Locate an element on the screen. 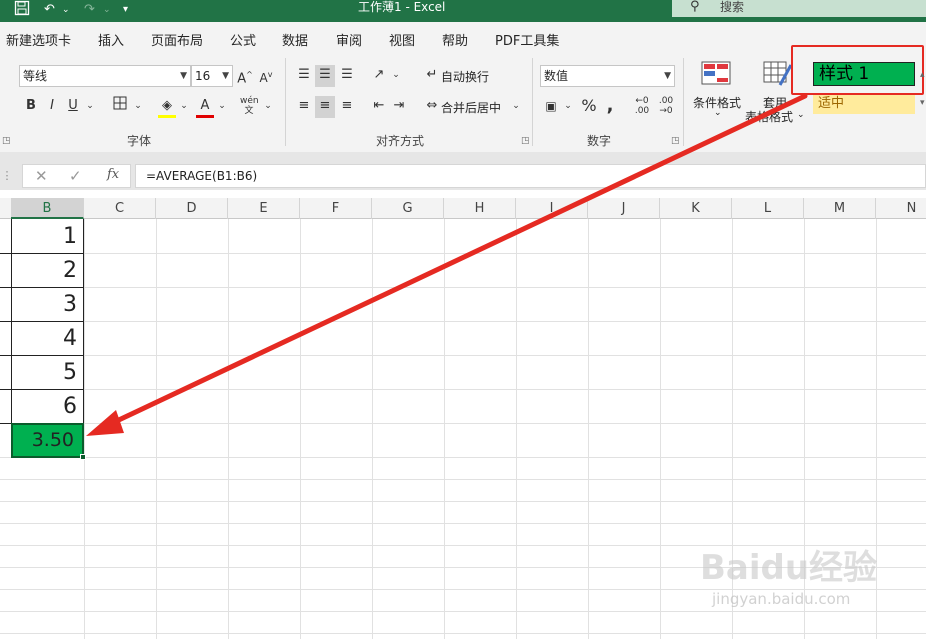 The image size is (926, 639). decrease-decimal-icon: .00 →0 is located at coordinates (666, 107).